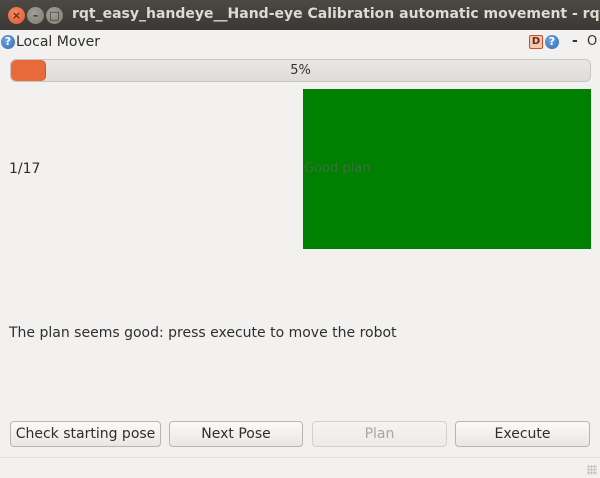 The image size is (600, 478). Describe the element at coordinates (552, 42) in the screenshot. I see `plugin-help-icon: ?` at that location.